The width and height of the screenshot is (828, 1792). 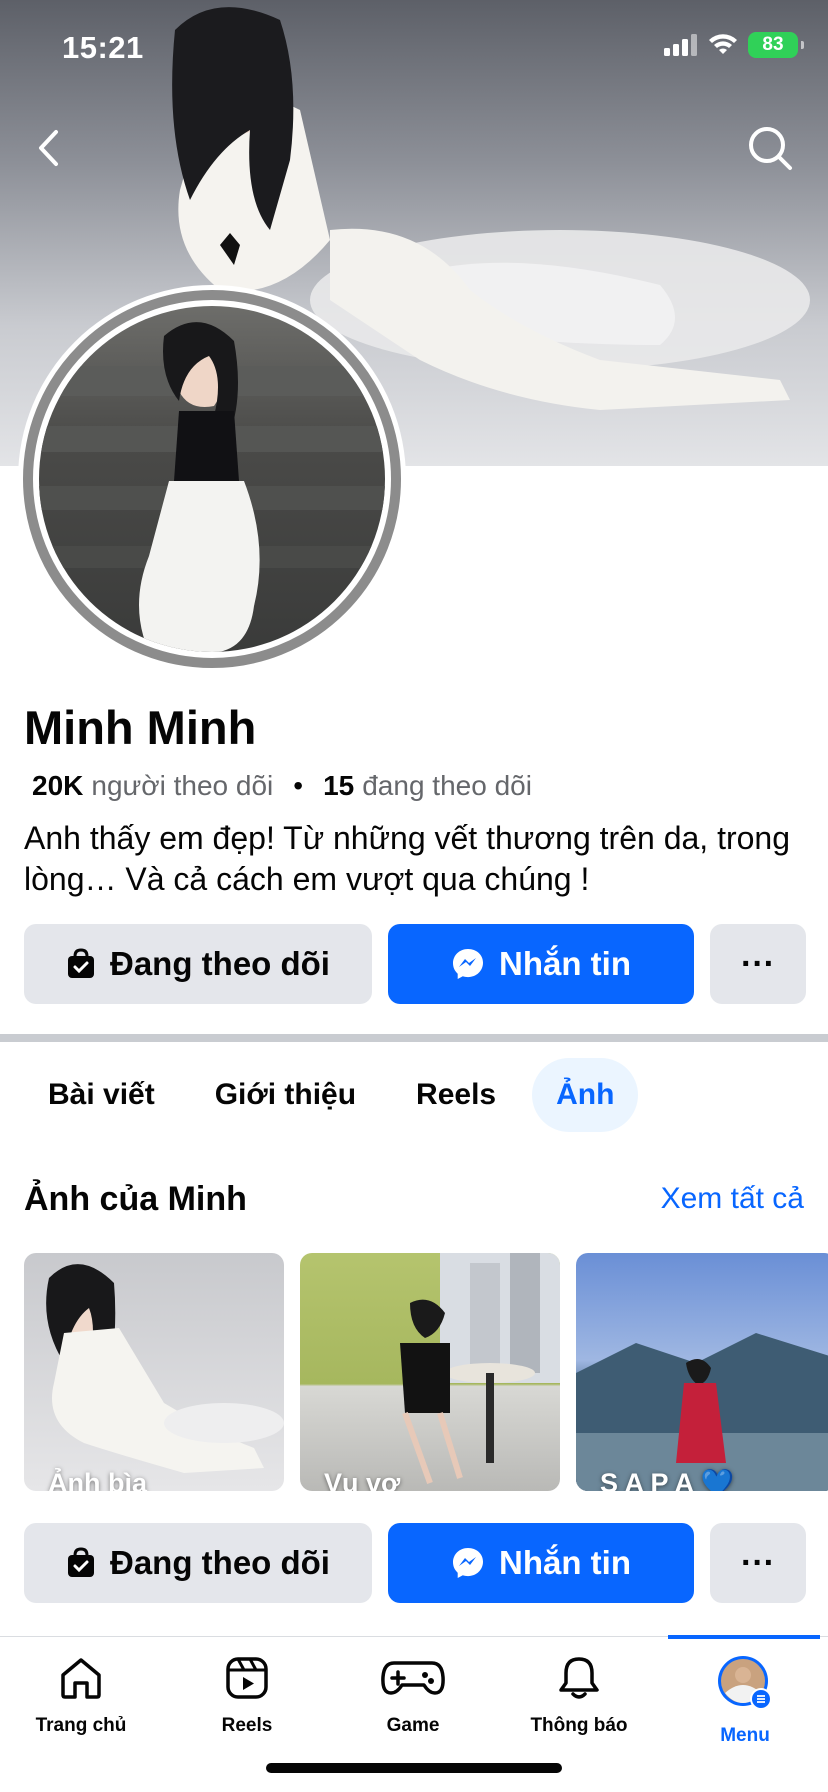 I want to click on active-tab-indicator, so click(x=744, y=1637).